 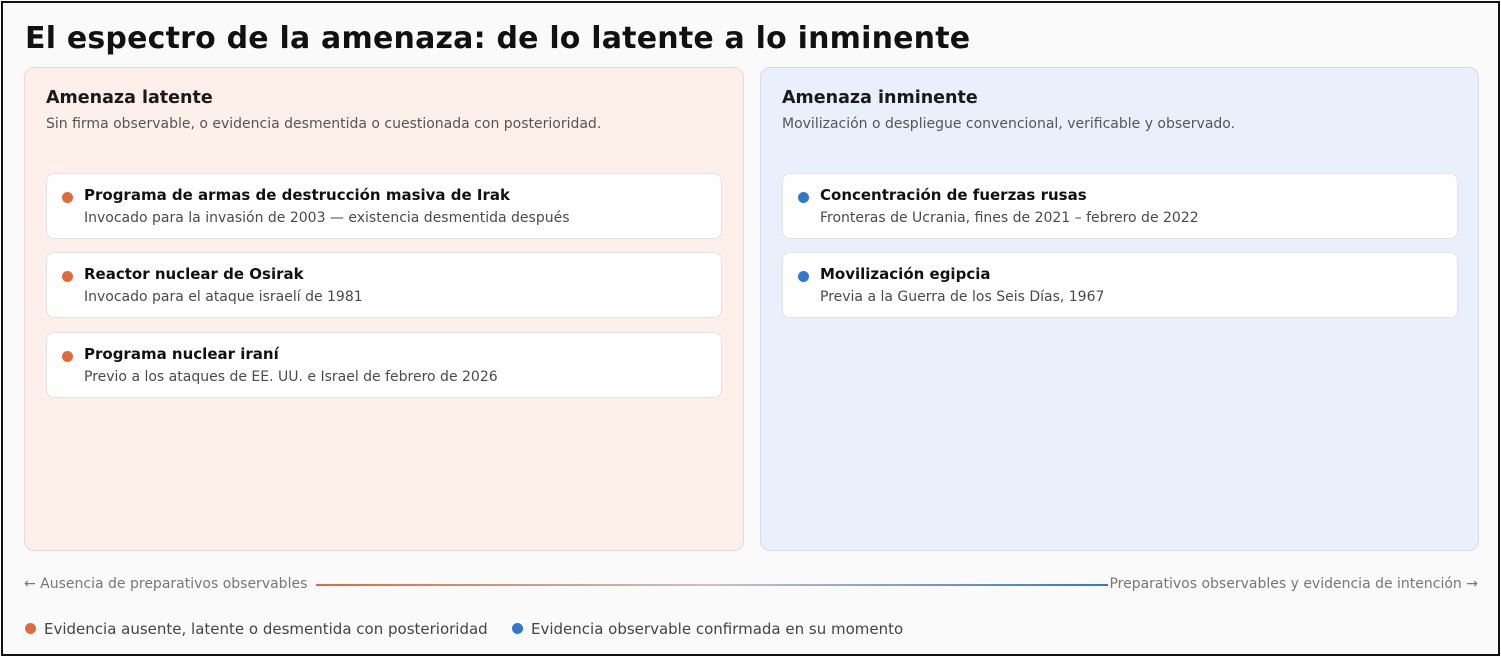 What do you see at coordinates (517, 628) in the screenshot?
I see `legend-imminent-dot-icon` at bounding box center [517, 628].